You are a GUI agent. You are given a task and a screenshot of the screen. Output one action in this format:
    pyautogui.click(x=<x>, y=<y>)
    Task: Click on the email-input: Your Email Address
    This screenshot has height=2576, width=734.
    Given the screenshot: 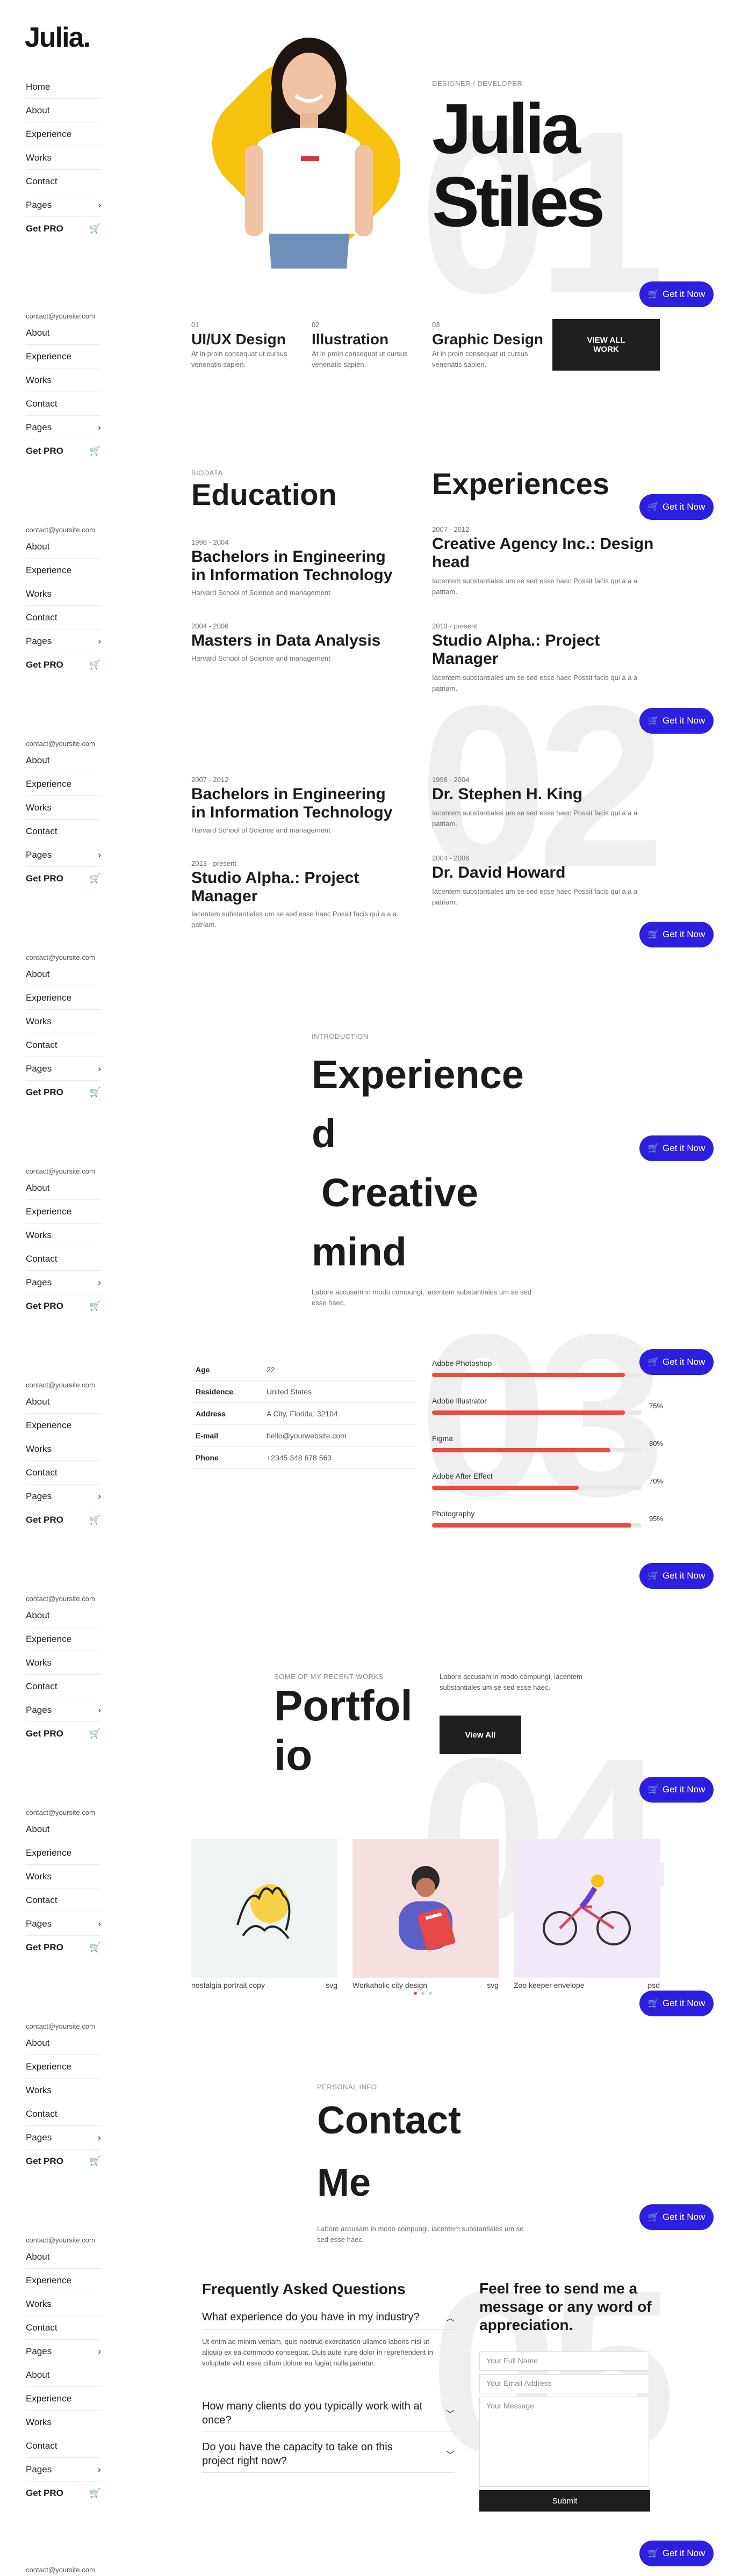 What is the action you would take?
    pyautogui.click(x=564, y=2383)
    